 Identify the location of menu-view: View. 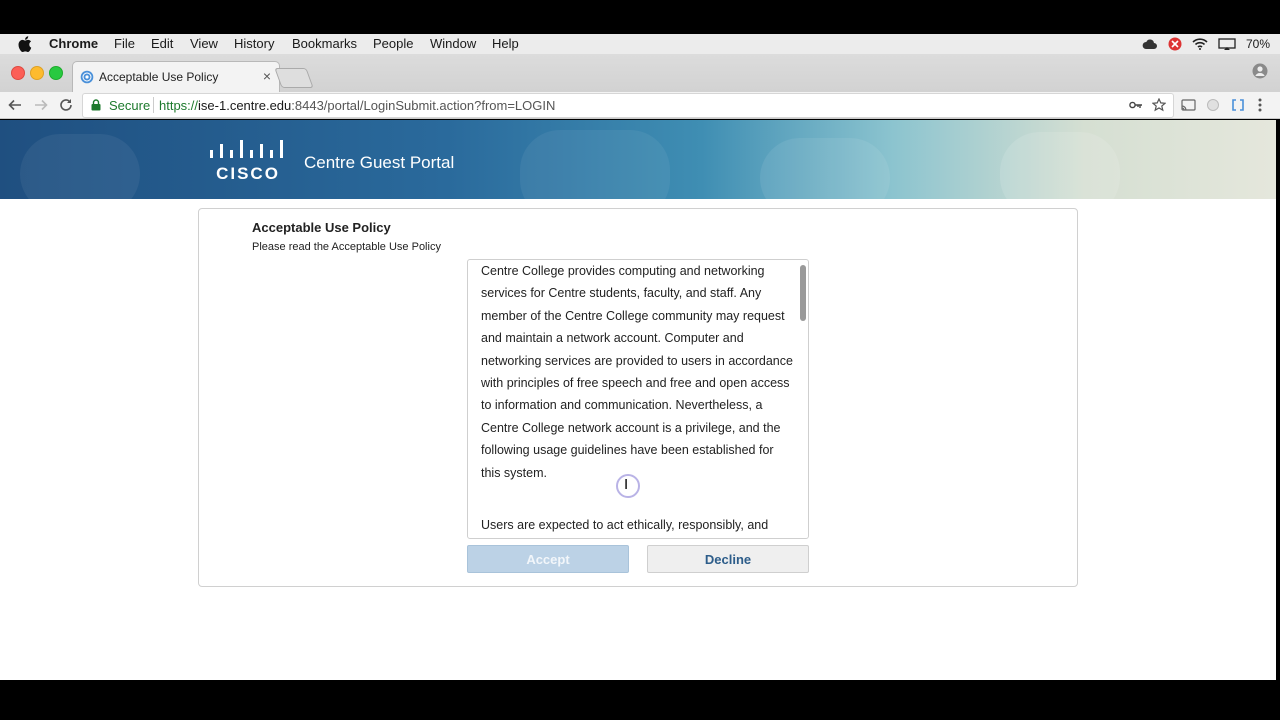
(204, 44).